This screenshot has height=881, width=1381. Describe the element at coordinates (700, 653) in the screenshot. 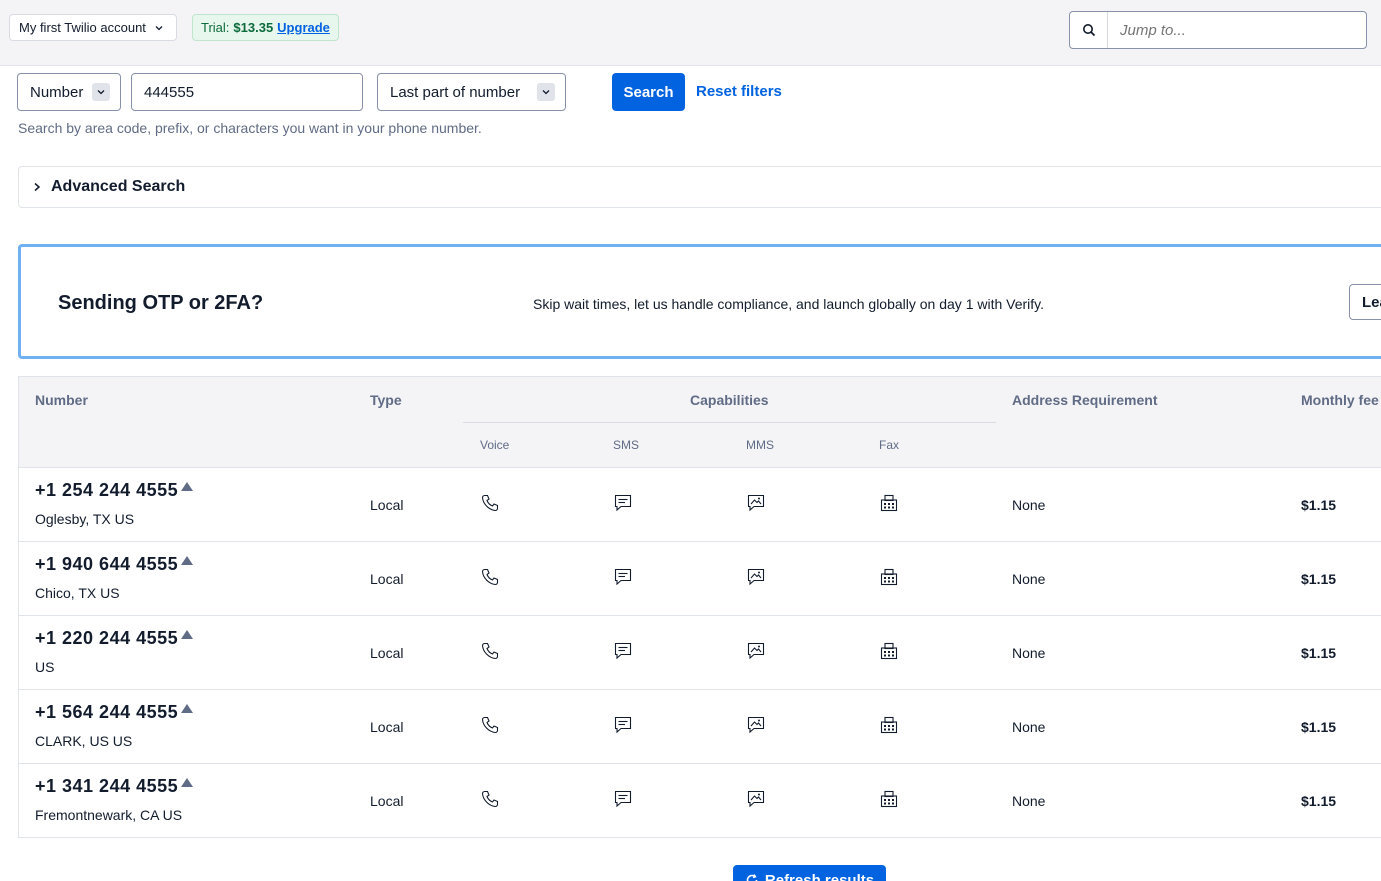

I see `table-row: +1 220 244 4555 US Local None $1.15` at that location.